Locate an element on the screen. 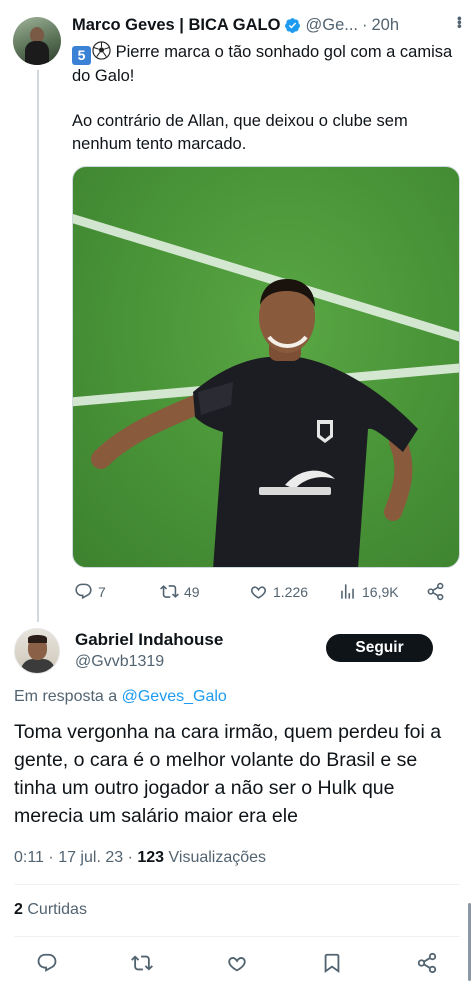 The height and width of the screenshot is (984, 474). reply-likes-label: Curtidas is located at coordinates (57, 909).